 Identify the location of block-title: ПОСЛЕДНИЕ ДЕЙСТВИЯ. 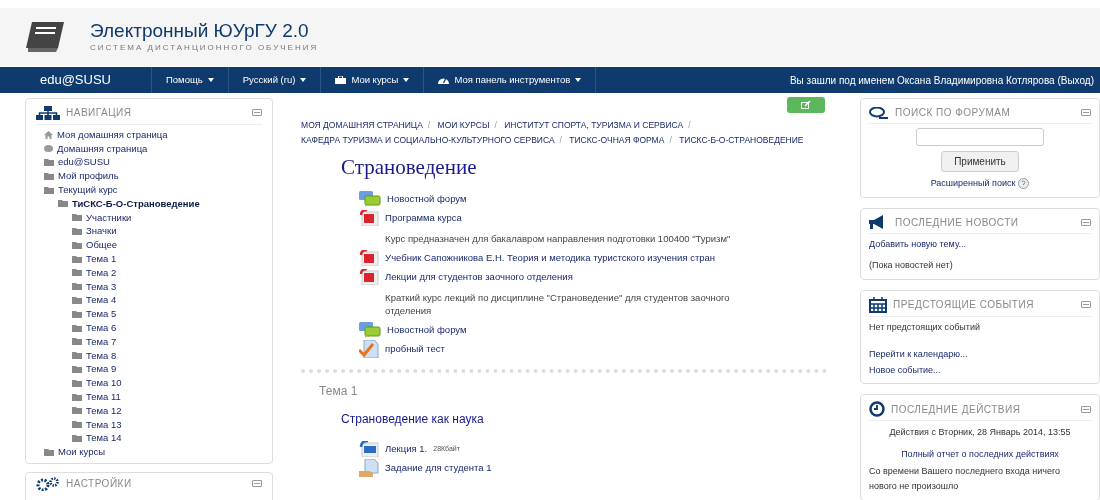
(956, 409).